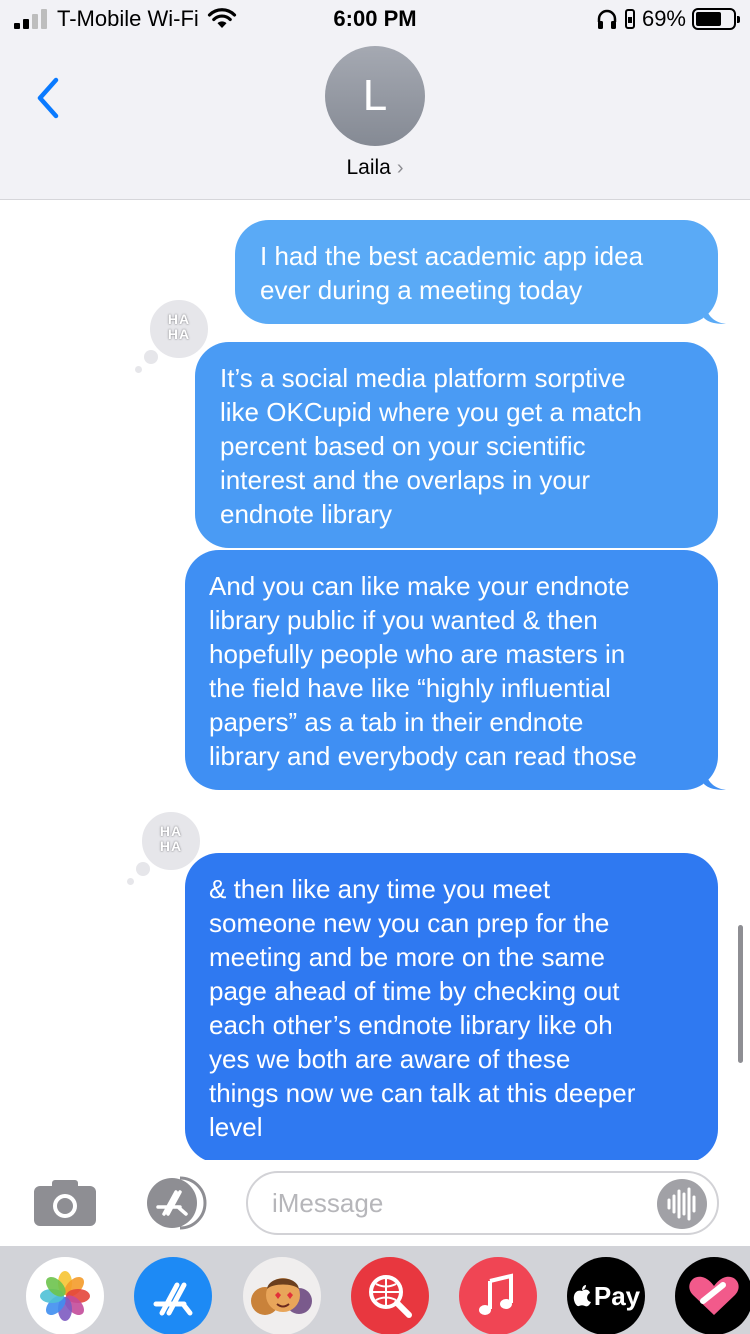 Image resolution: width=750 pixels, height=1334 pixels. What do you see at coordinates (457, 1203) in the screenshot?
I see `message-input` at bounding box center [457, 1203].